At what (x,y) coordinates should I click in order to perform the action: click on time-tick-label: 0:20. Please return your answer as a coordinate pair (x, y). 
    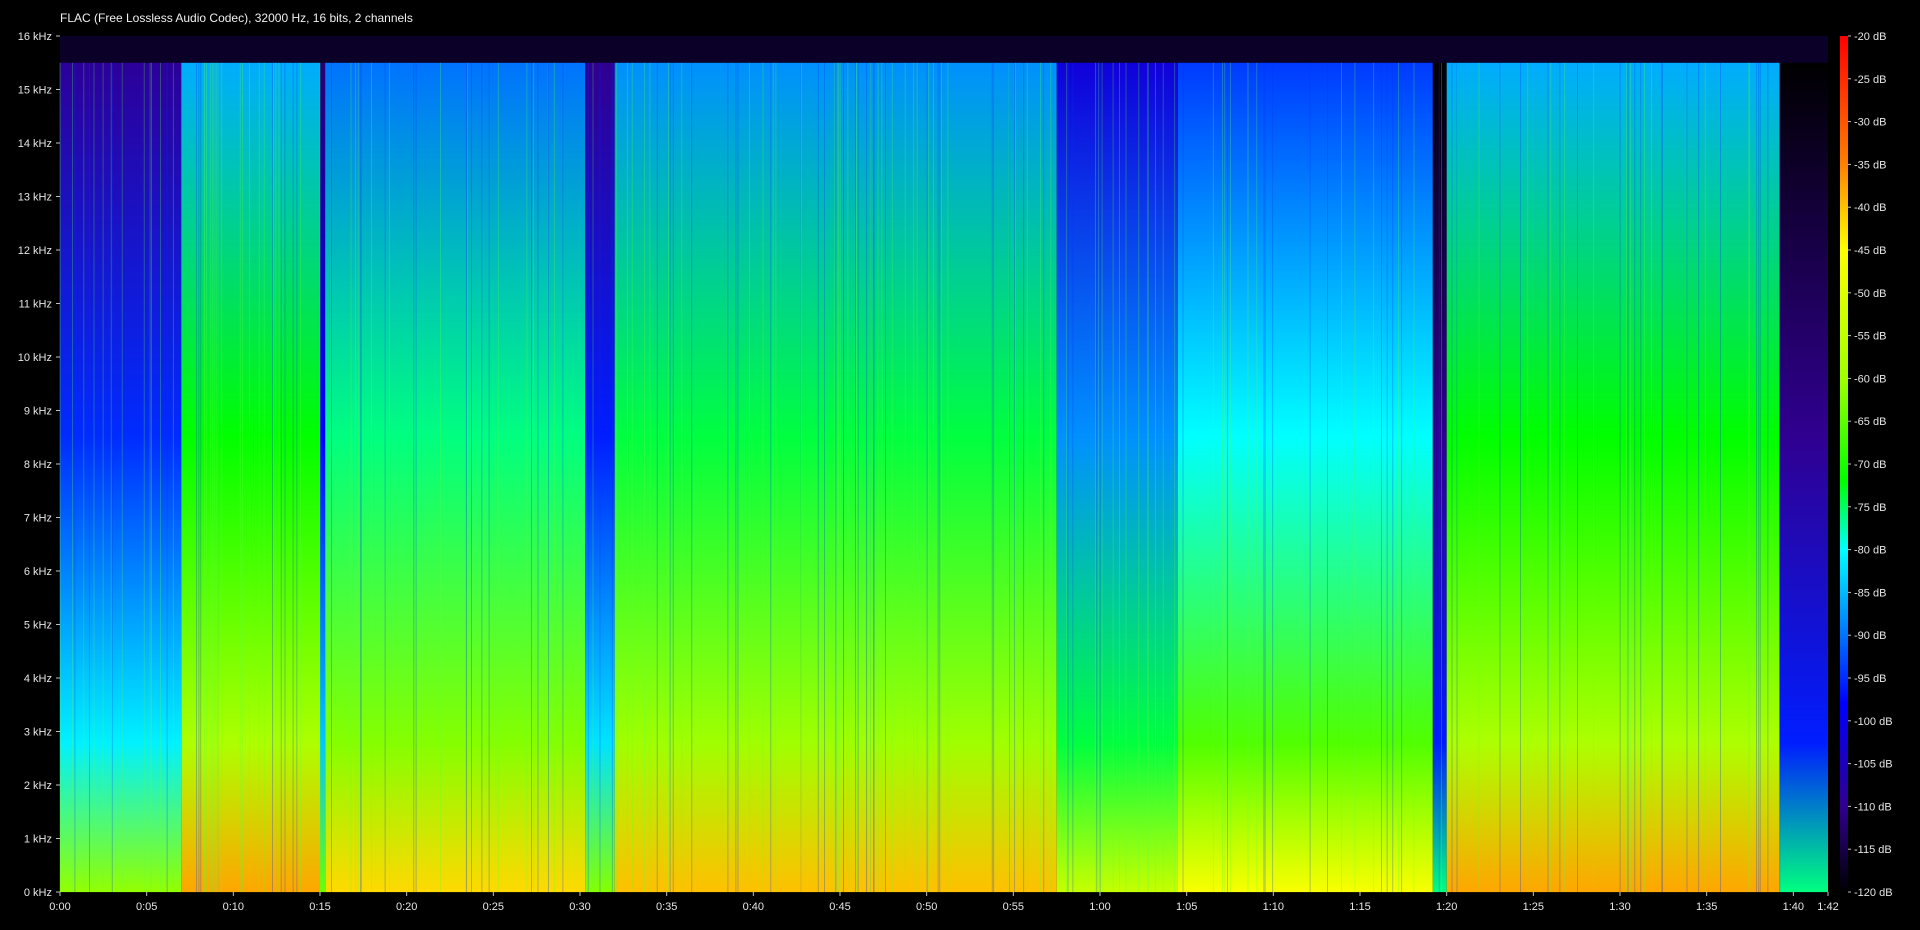
    Looking at the image, I should click on (406, 907).